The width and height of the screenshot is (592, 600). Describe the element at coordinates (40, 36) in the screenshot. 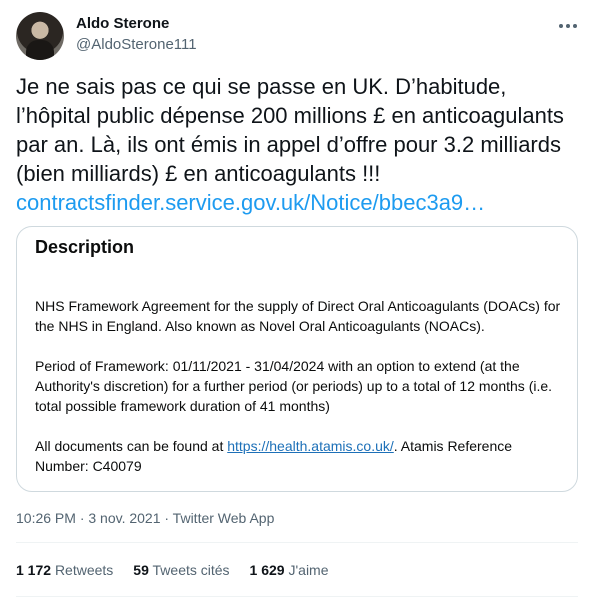

I see `avatar` at that location.